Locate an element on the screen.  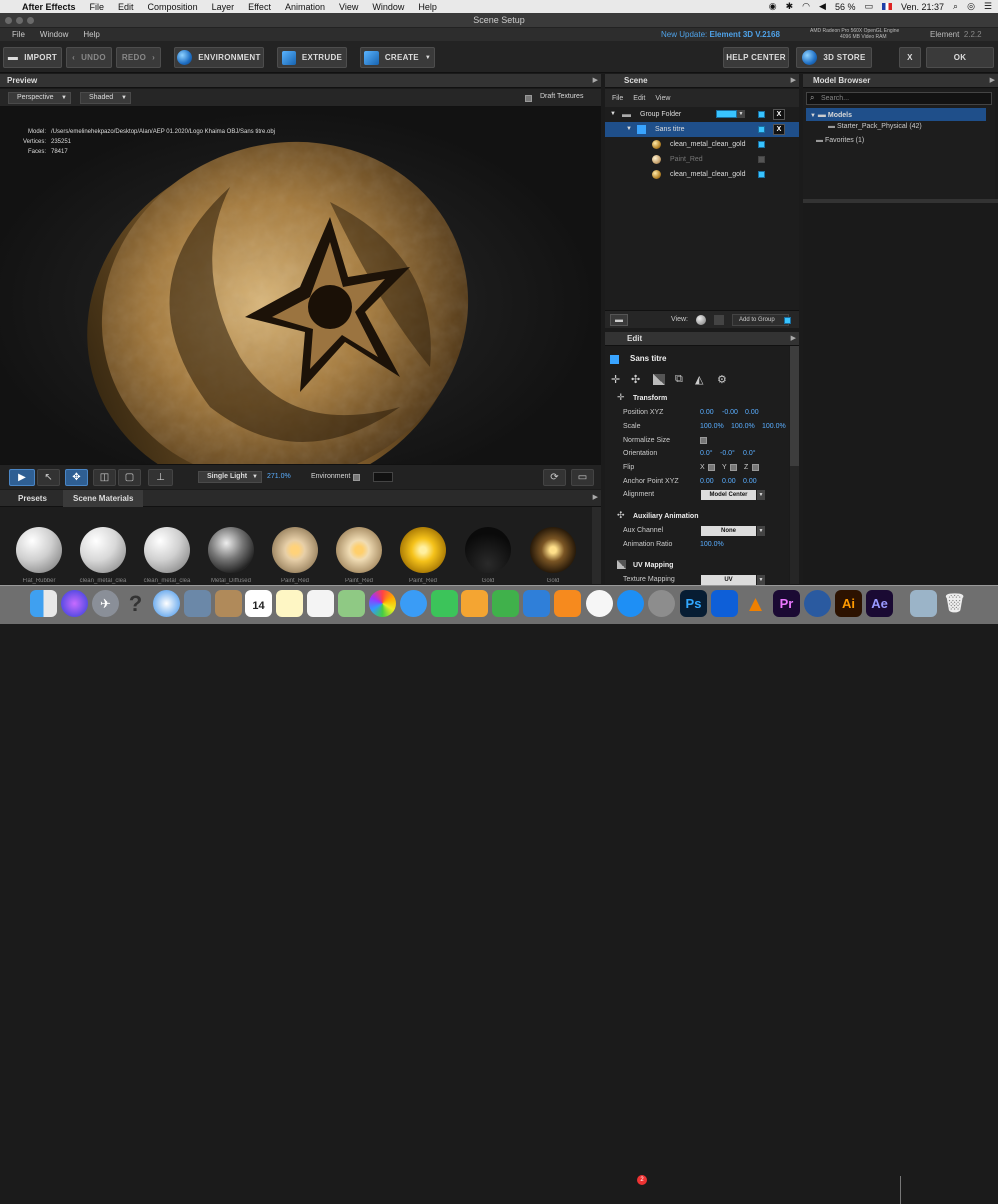
help-center-button: HELP CENTER is located at coordinates (756, 57).